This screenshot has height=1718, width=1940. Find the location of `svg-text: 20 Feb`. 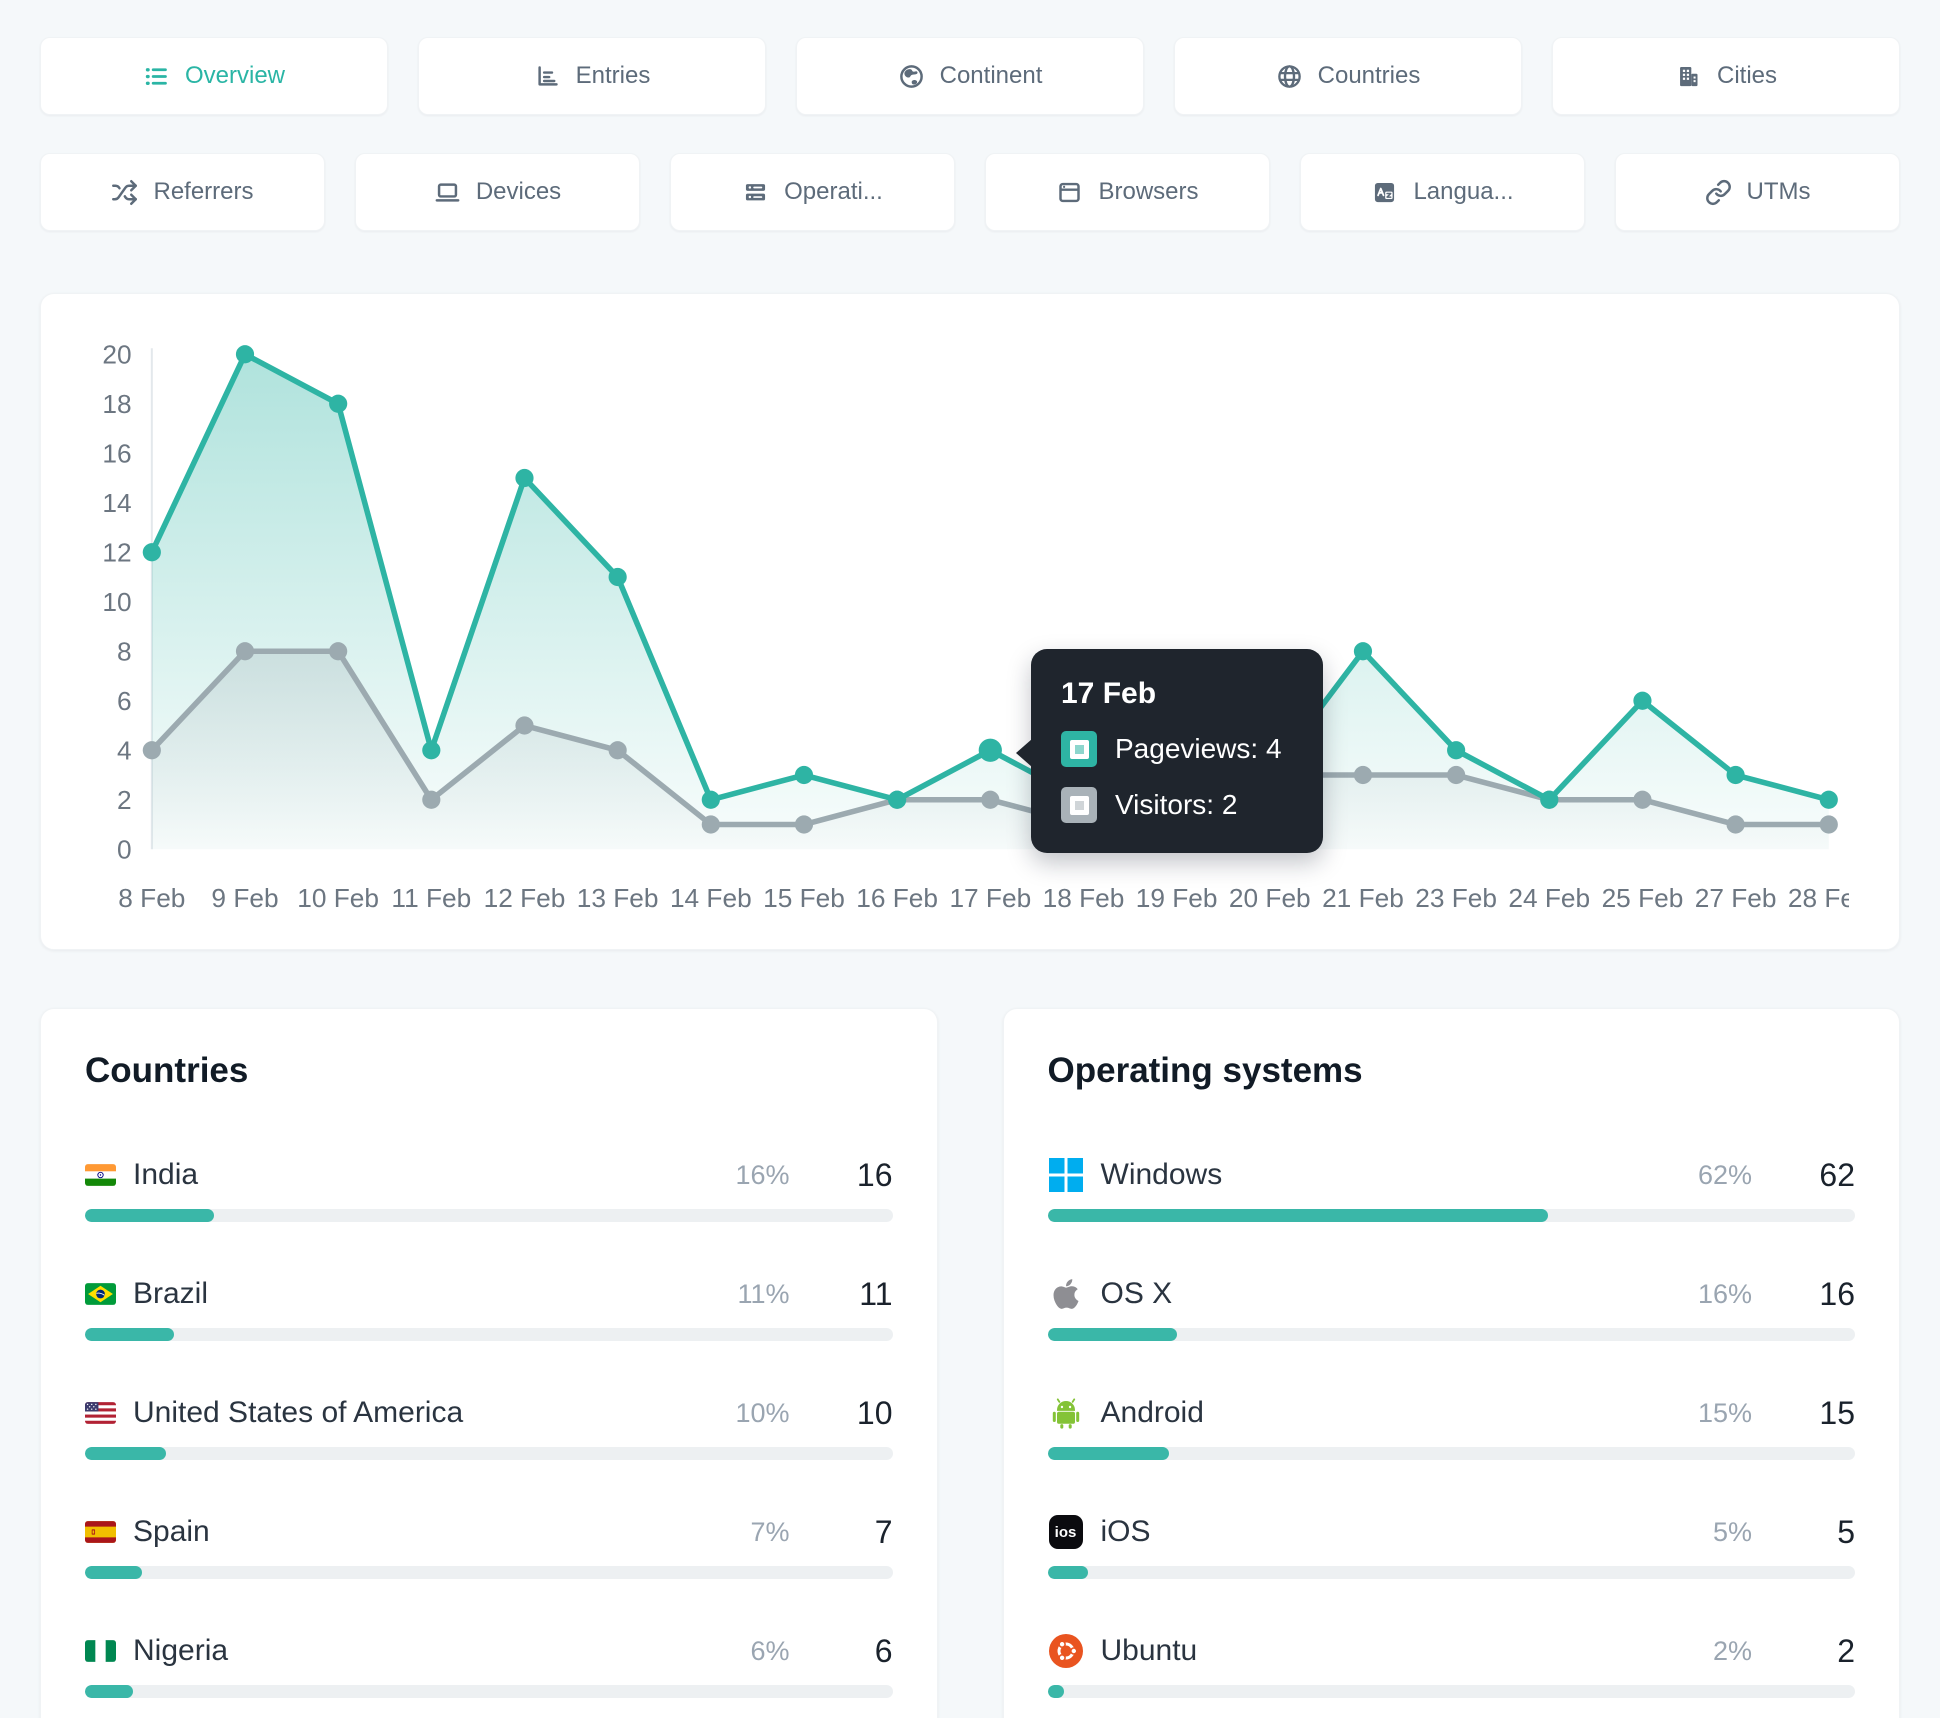

svg-text: 20 Feb is located at coordinates (1270, 898).